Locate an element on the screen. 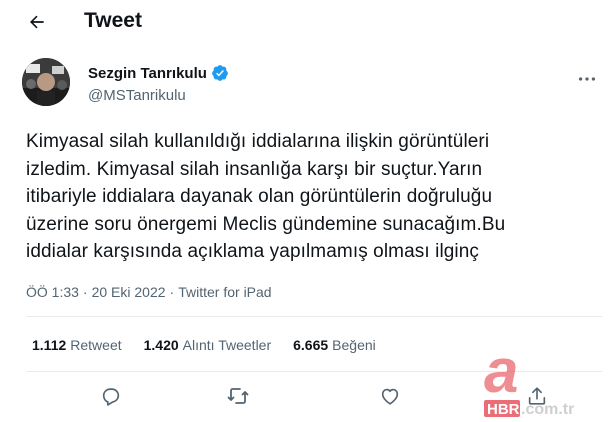 The height and width of the screenshot is (422, 616). quotes-label: Alıntı Tweetler is located at coordinates (227, 345).